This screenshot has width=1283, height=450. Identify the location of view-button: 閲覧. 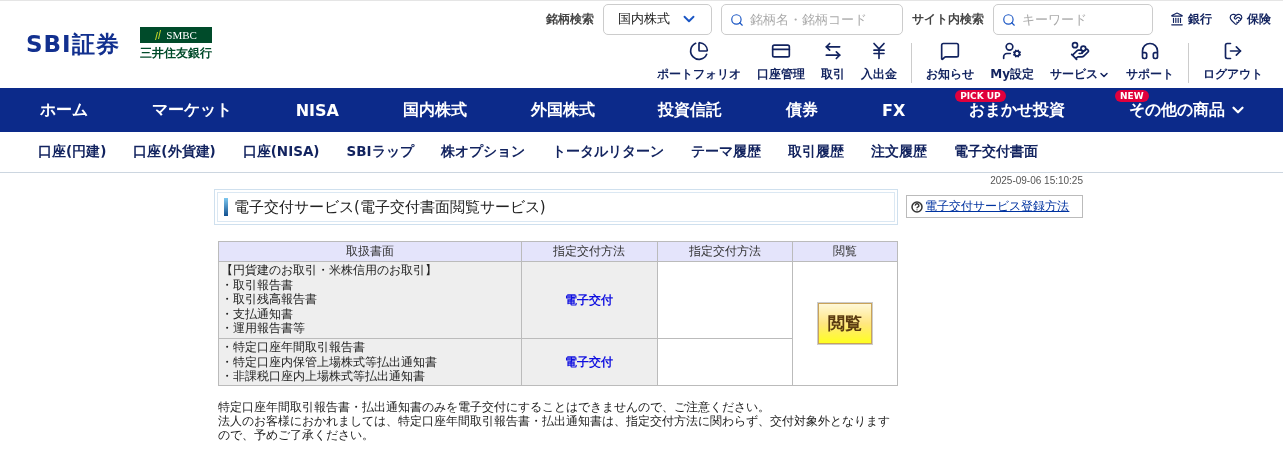
(845, 323).